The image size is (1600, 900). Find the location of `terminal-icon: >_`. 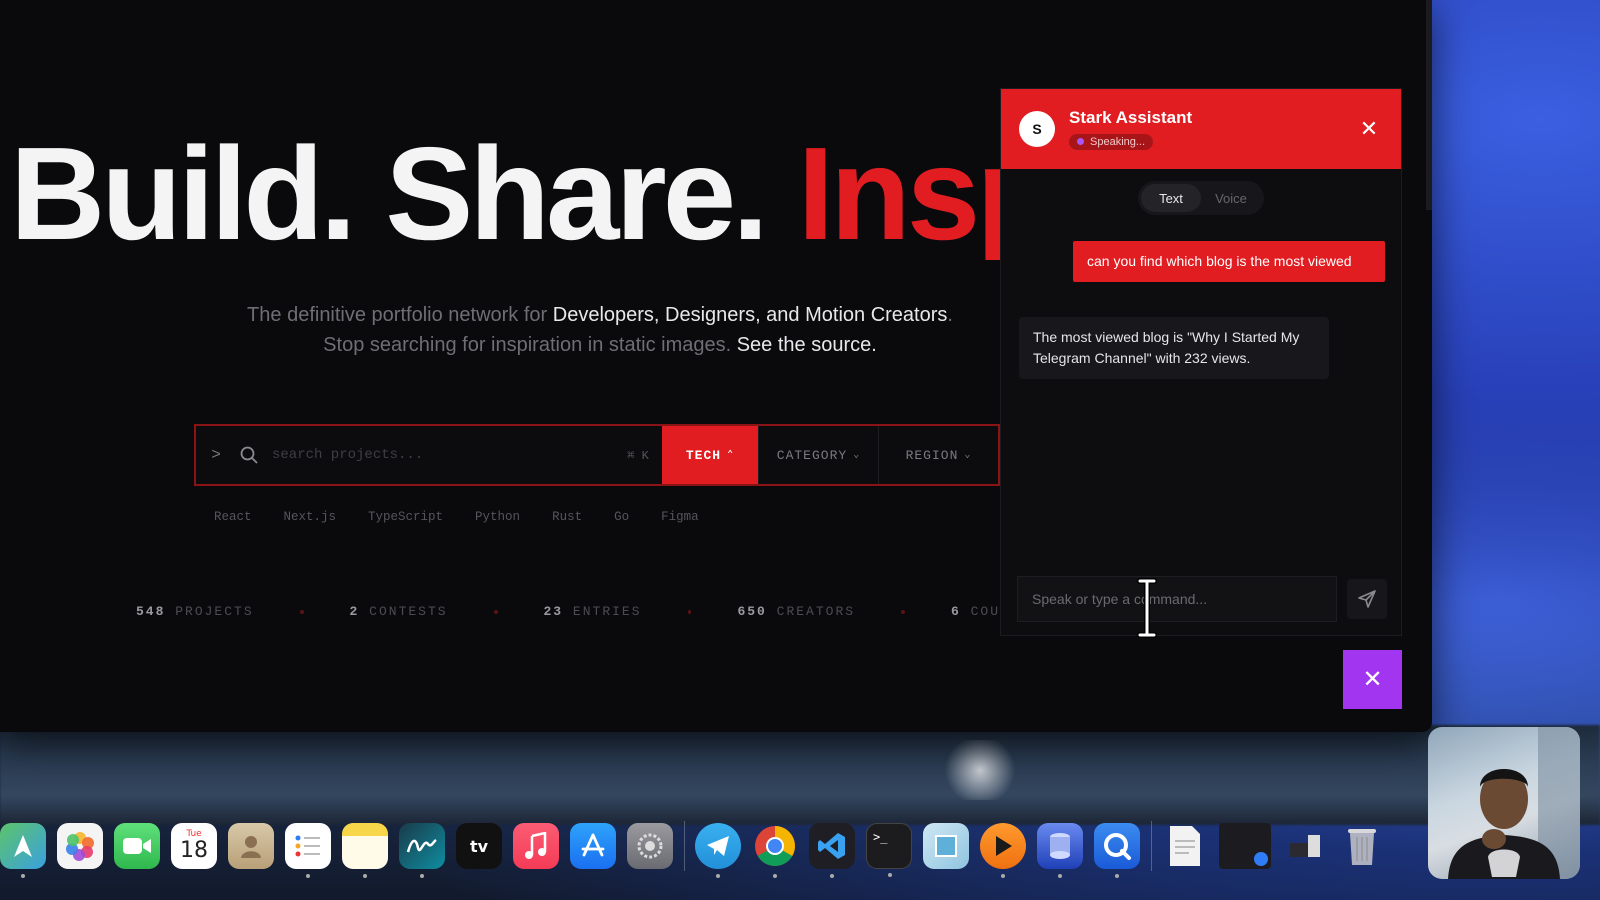

terminal-icon: >_ is located at coordinates (889, 850).